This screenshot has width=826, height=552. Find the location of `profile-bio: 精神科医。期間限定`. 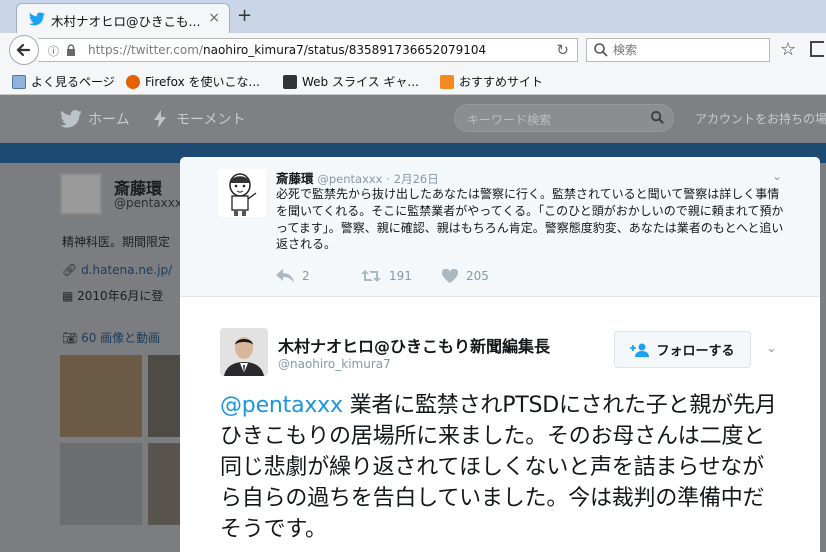

profile-bio: 精神科医。期間限定 is located at coordinates (116, 242).